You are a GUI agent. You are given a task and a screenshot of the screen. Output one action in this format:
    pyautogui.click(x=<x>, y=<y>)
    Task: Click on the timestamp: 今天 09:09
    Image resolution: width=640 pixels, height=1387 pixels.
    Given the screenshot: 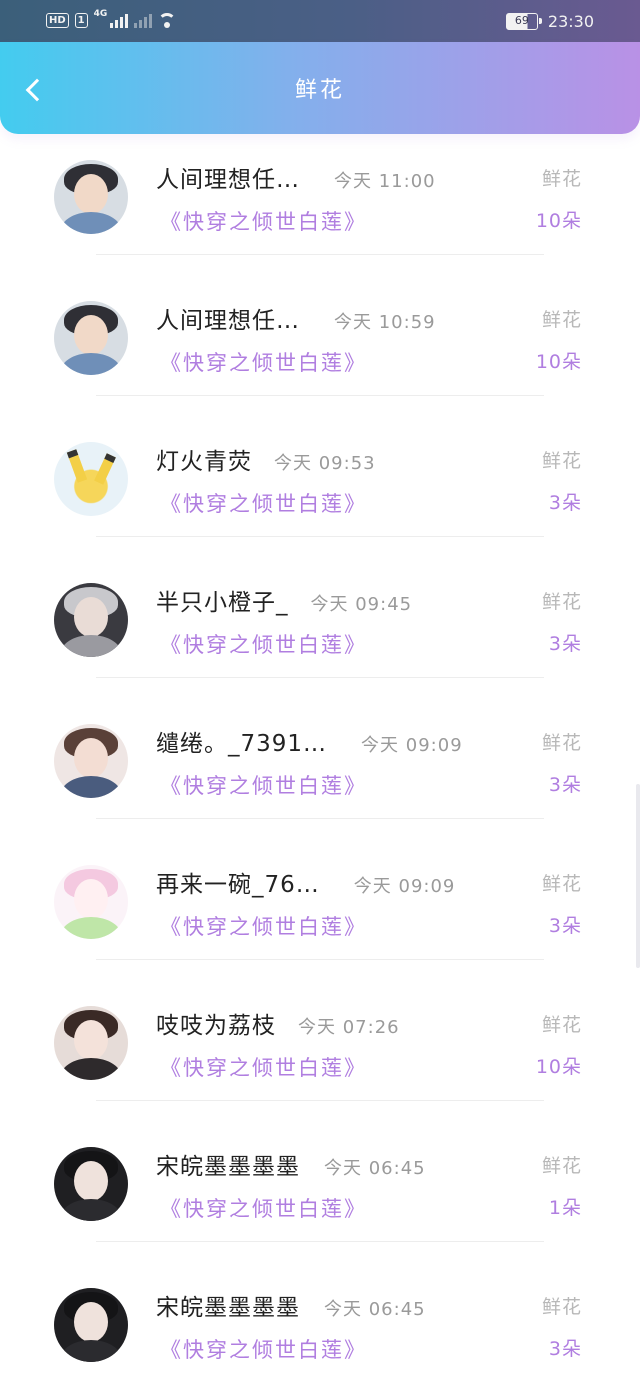 What is the action you would take?
    pyautogui.click(x=404, y=886)
    